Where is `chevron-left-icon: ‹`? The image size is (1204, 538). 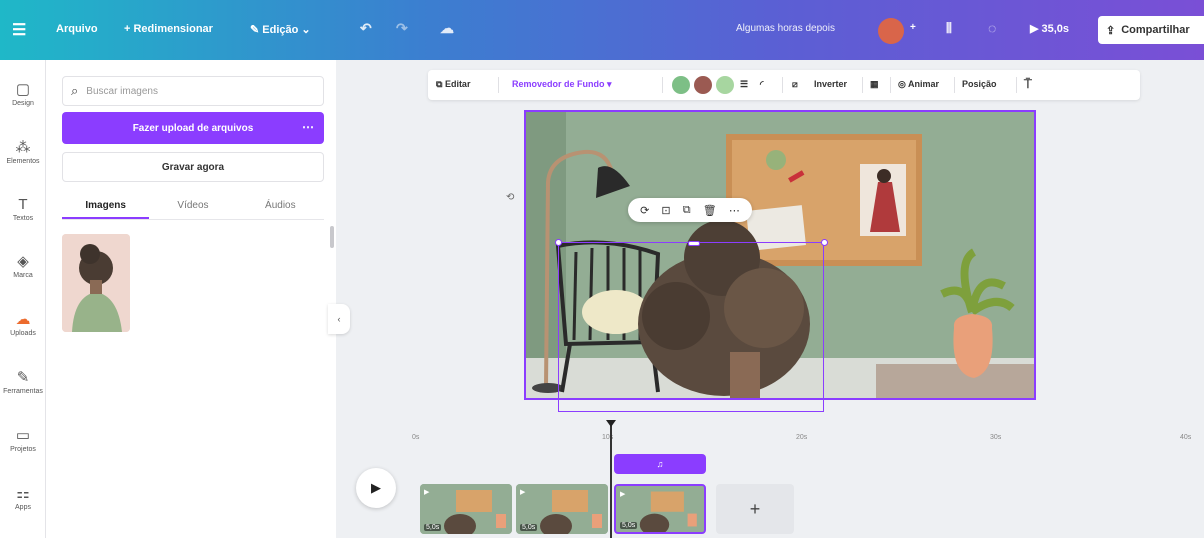
chevron-left-icon: ‹ is located at coordinates (339, 319).